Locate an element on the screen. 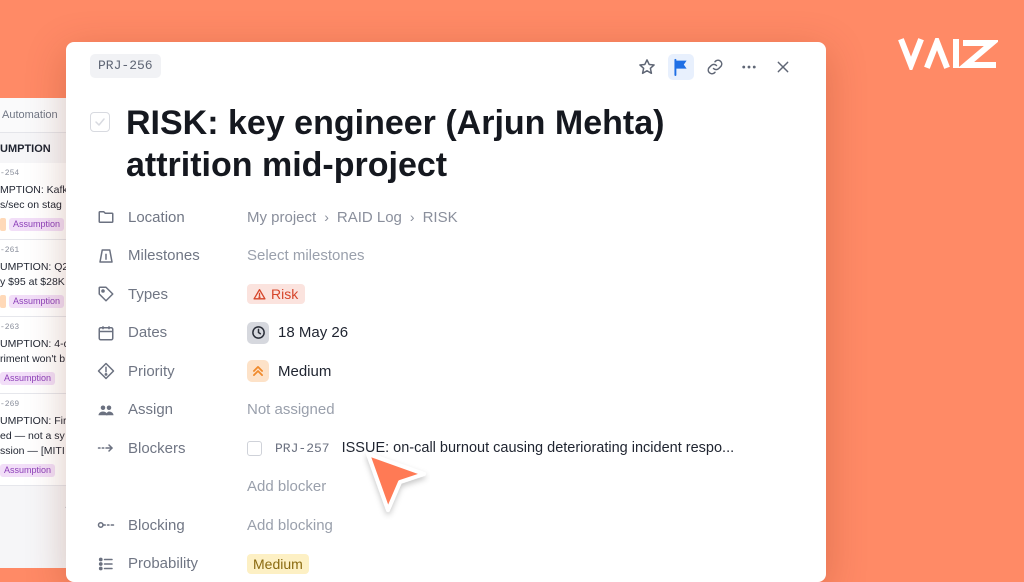 The image size is (1024, 582). users-icon is located at coordinates (106, 410).